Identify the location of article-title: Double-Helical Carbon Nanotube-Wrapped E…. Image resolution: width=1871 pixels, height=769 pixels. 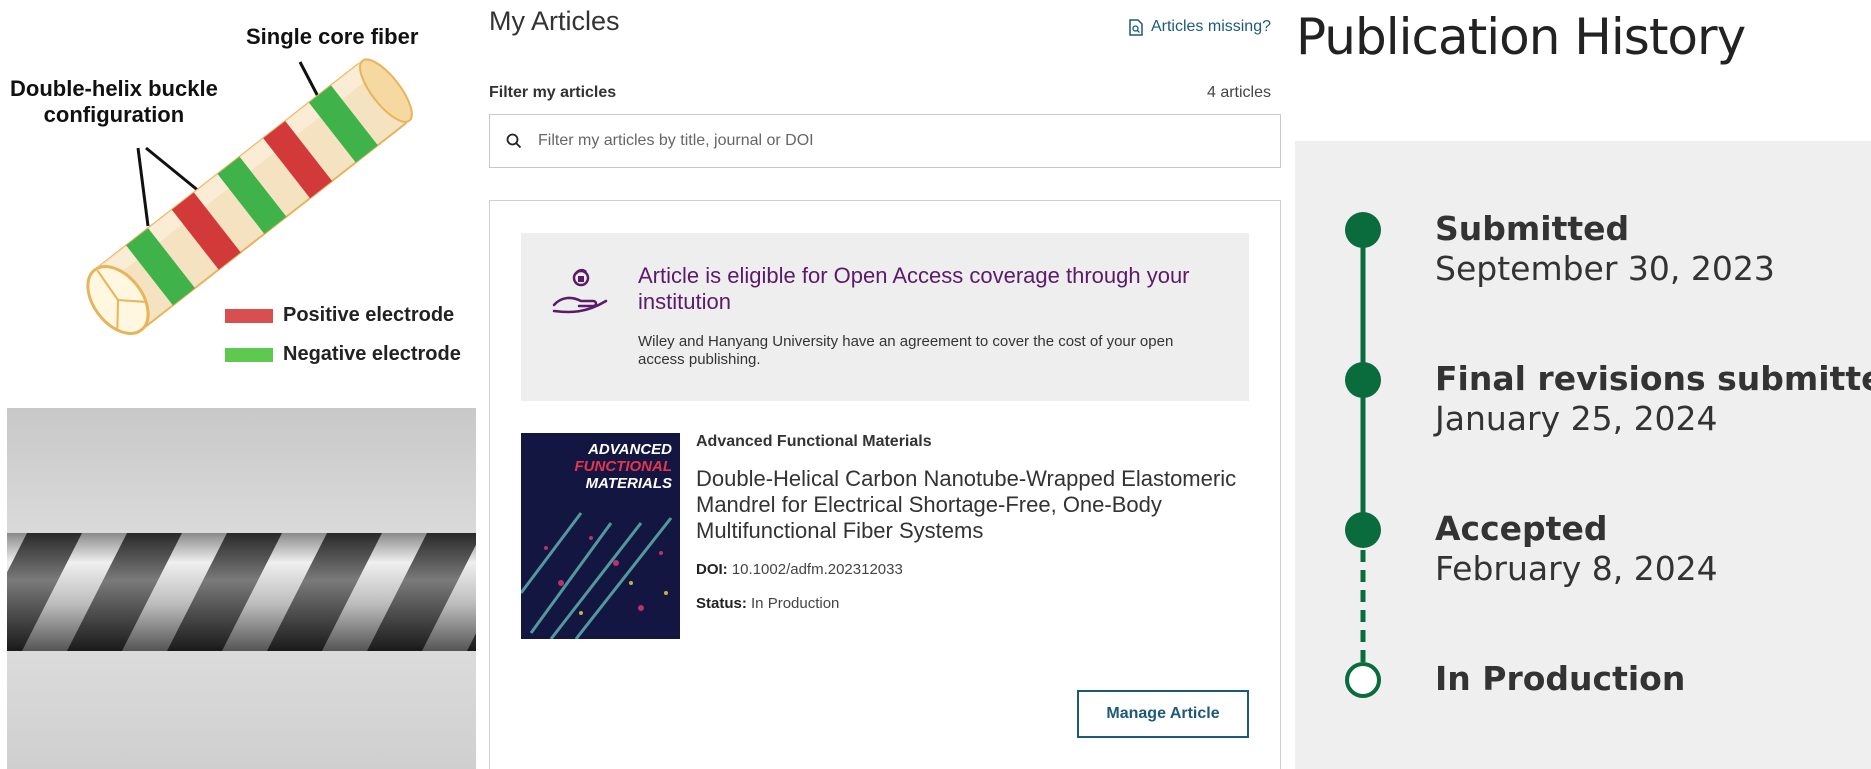
(976, 505).